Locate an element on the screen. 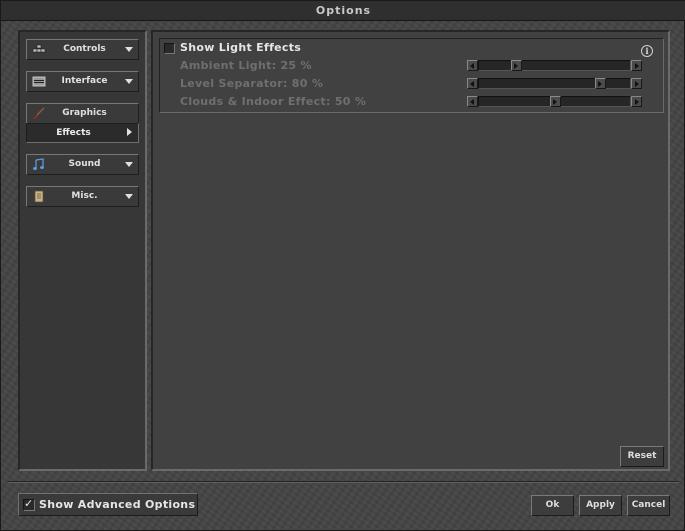 Image resolution: width=685 pixels, height=531 pixels. show-advanced-options-checkbox: ✓ is located at coordinates (29, 504).